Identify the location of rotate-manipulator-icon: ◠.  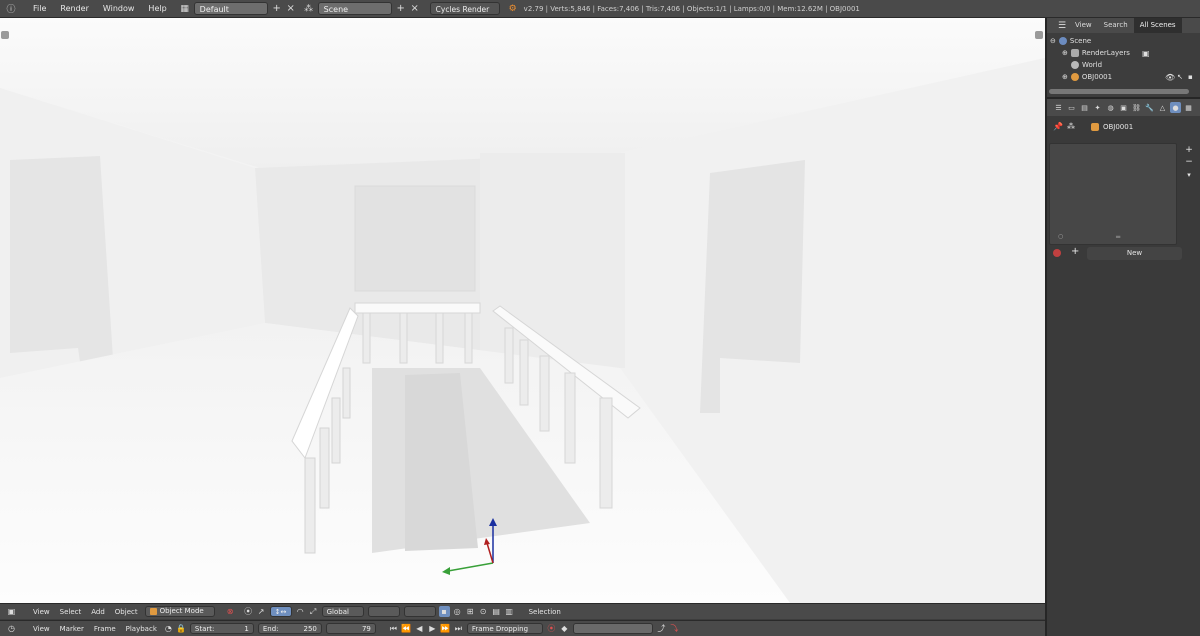
(300, 611).